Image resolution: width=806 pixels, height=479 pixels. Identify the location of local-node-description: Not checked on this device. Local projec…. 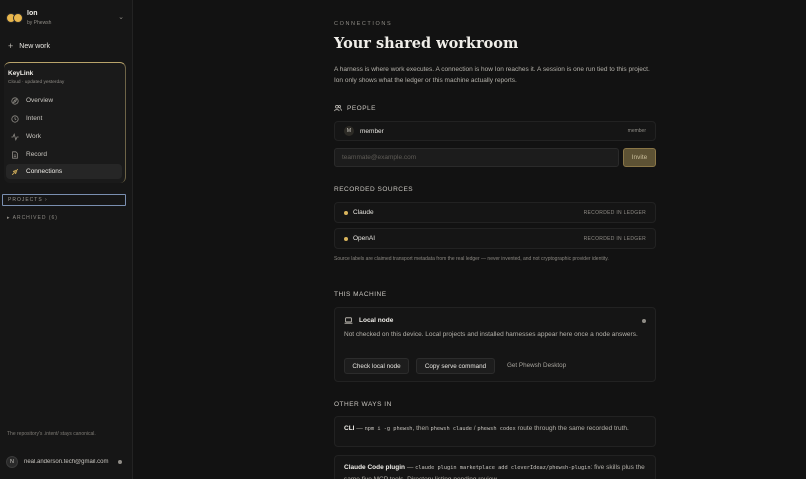
(491, 334).